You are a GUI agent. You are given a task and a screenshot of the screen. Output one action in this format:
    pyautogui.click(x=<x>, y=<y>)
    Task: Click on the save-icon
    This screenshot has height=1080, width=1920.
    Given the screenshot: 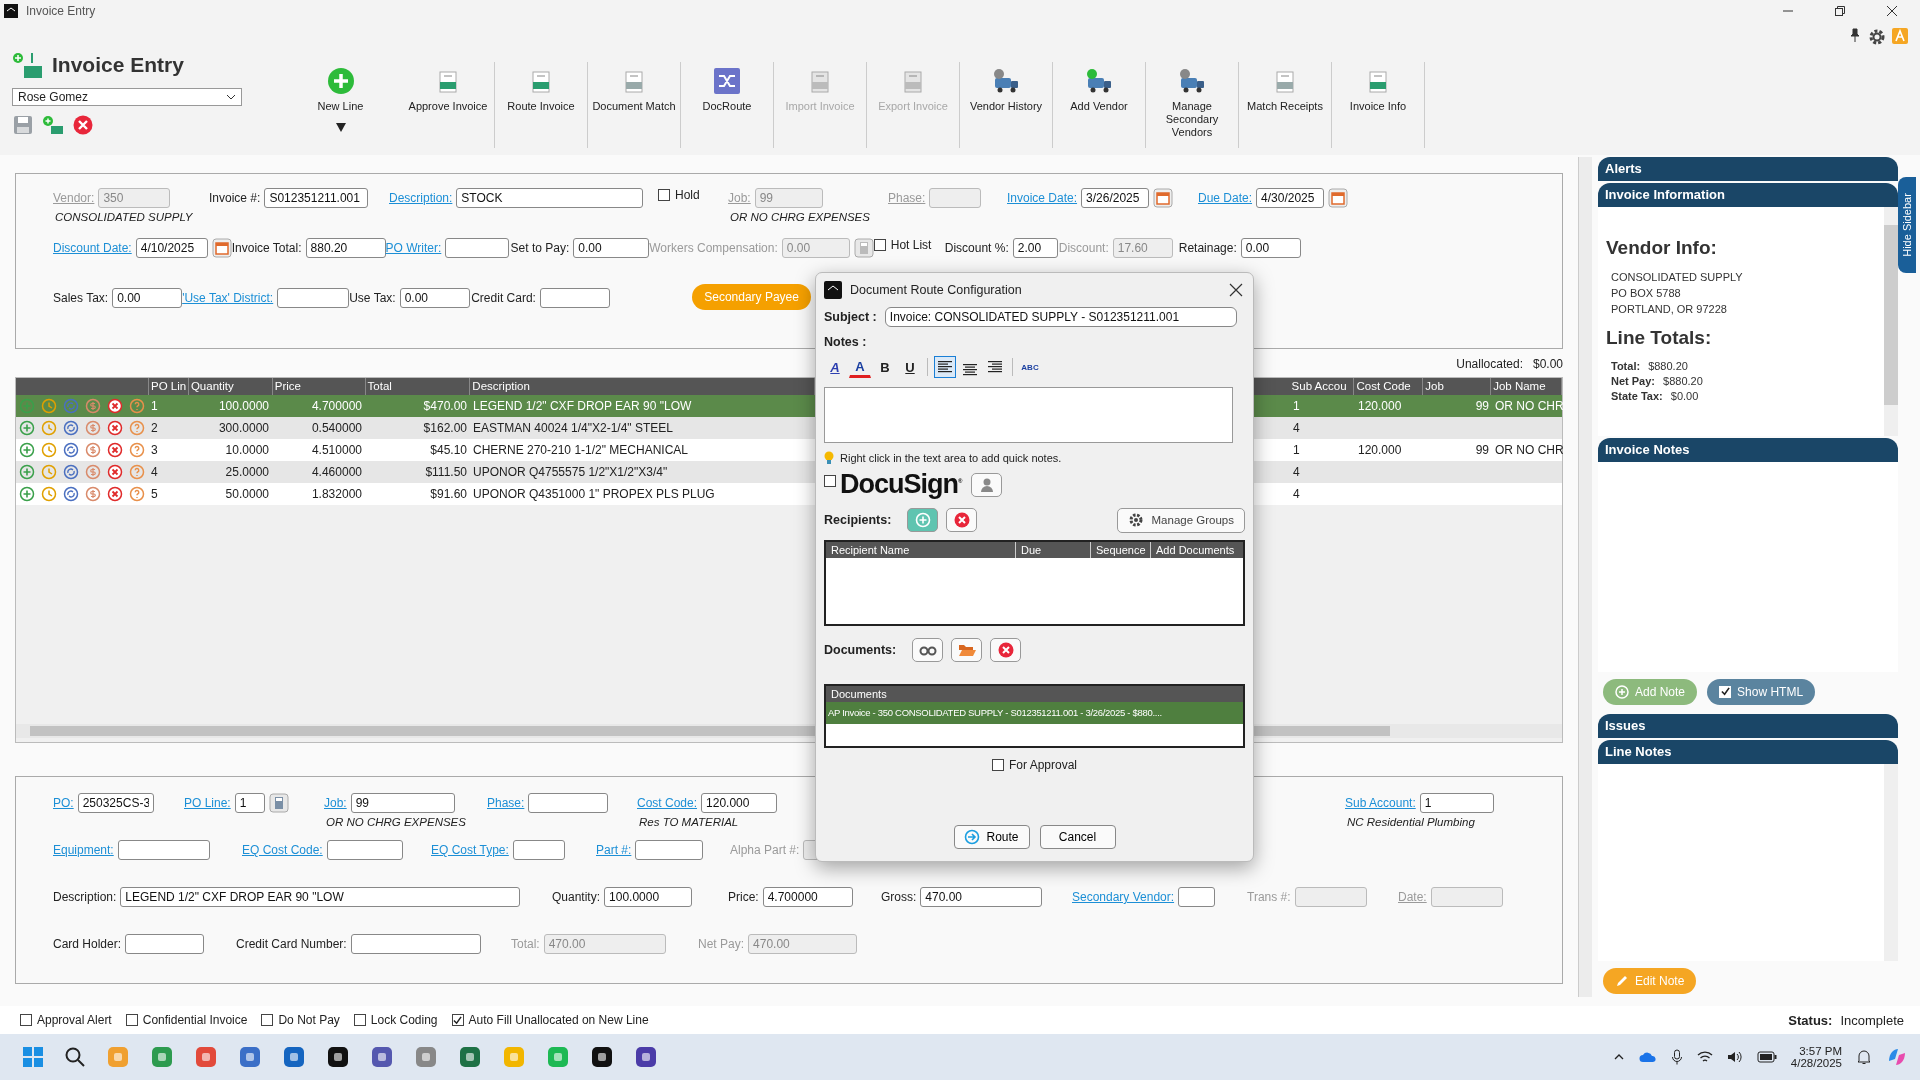 What is the action you would take?
    pyautogui.click(x=23, y=125)
    